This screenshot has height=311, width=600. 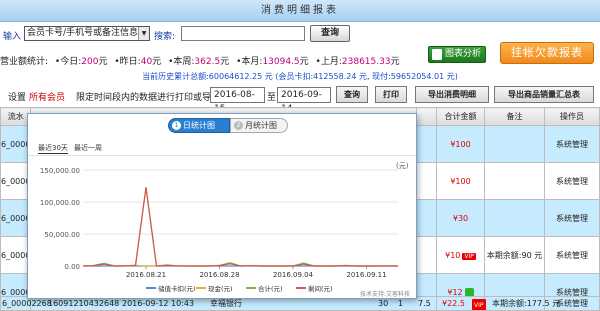 What do you see at coordinates (402, 166) in the screenshot?
I see `y-axis-unit: (元)` at bounding box center [402, 166].